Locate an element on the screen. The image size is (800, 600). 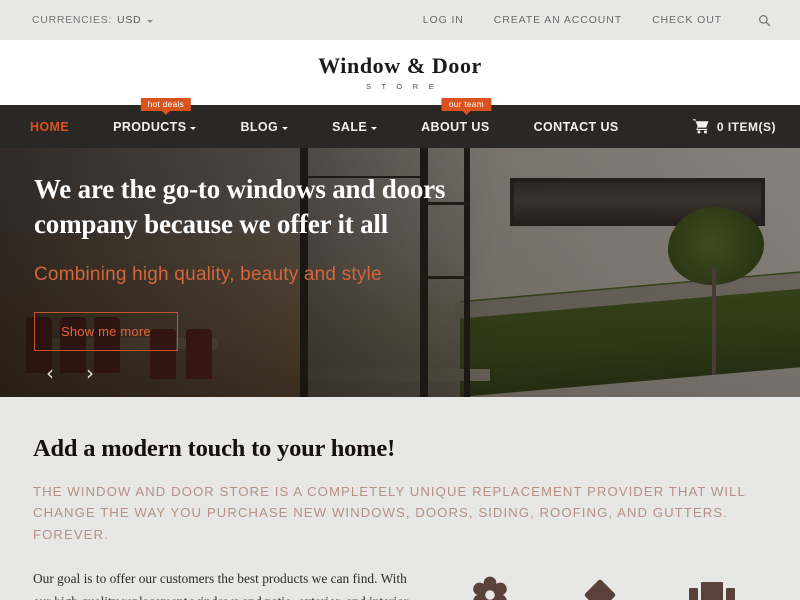
nav-item-label: SALE is located at coordinates (350, 126).